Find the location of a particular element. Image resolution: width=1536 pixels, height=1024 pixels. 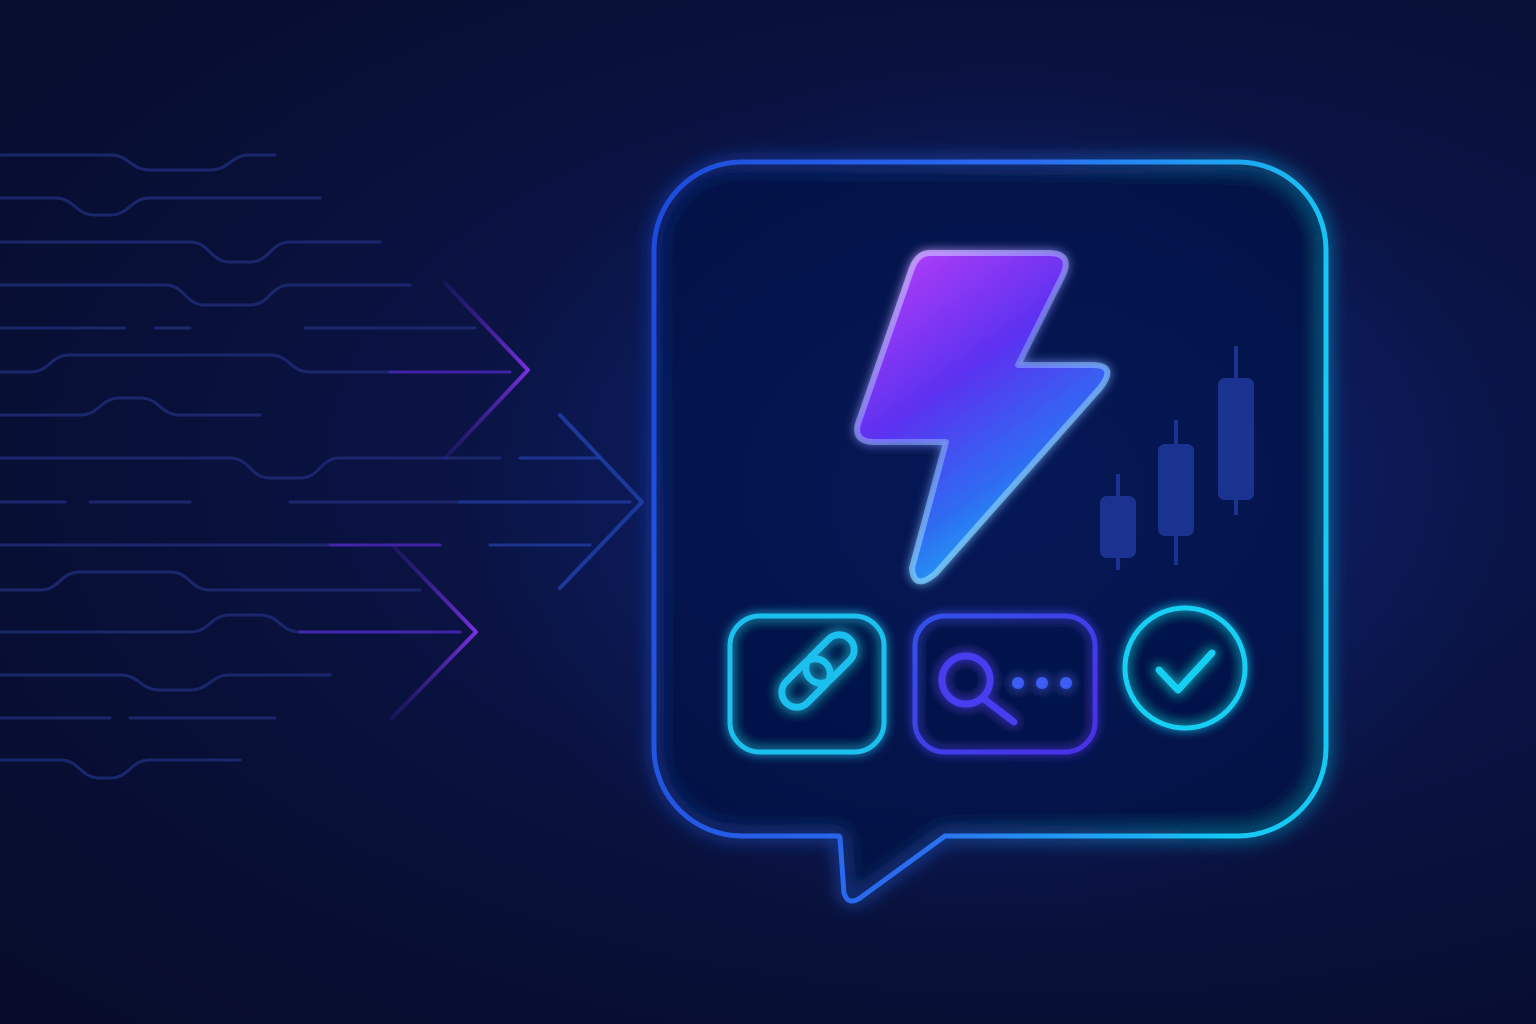

check-button is located at coordinates (1185, 668).